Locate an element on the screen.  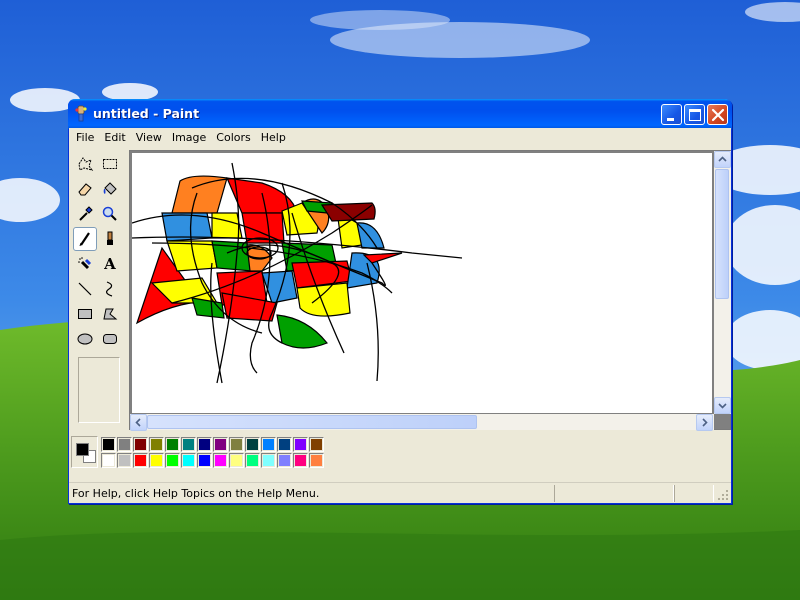
close-icon is located at coordinates (718, 115).